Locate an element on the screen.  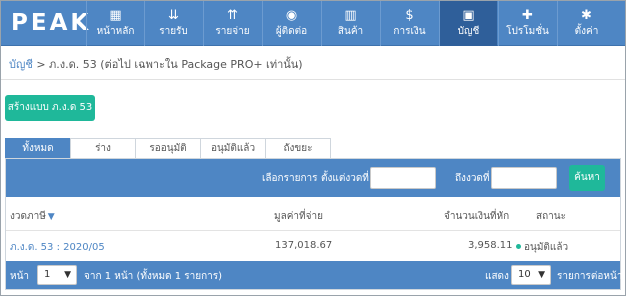
tab-draft: ร่าง is located at coordinates (103, 148).